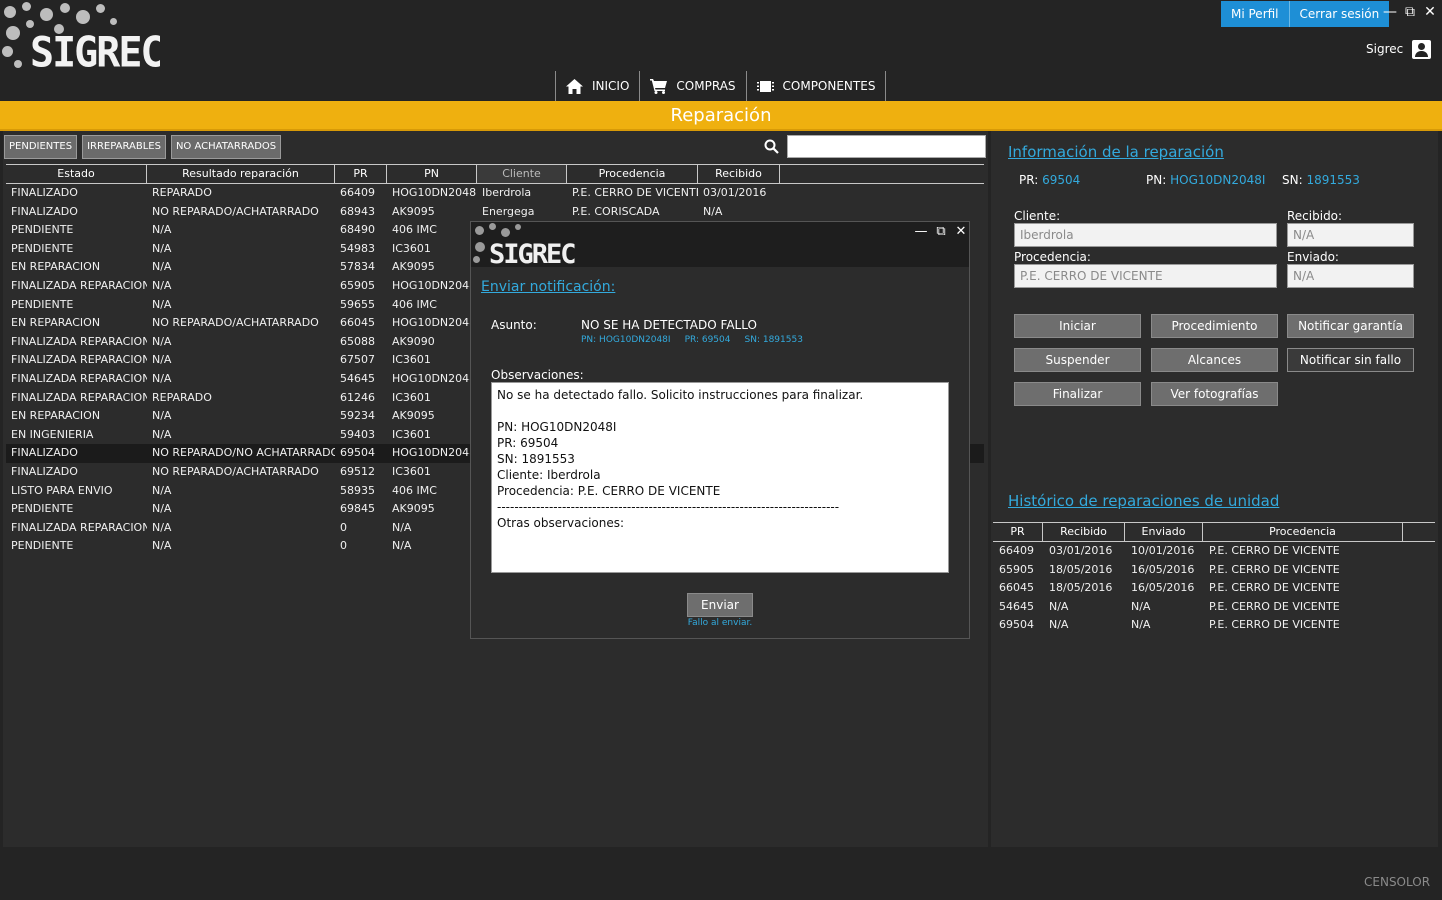 The height and width of the screenshot is (900, 1442). I want to click on history-row: 69504 N/A N/A P.E. CERRO DE VICENTE, so click(1214, 625).